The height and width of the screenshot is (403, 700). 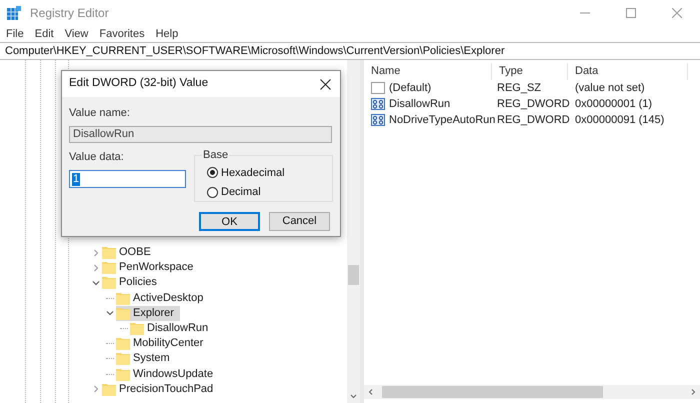 What do you see at coordinates (163, 344) in the screenshot?
I see `tree-item: MobilityCenter` at bounding box center [163, 344].